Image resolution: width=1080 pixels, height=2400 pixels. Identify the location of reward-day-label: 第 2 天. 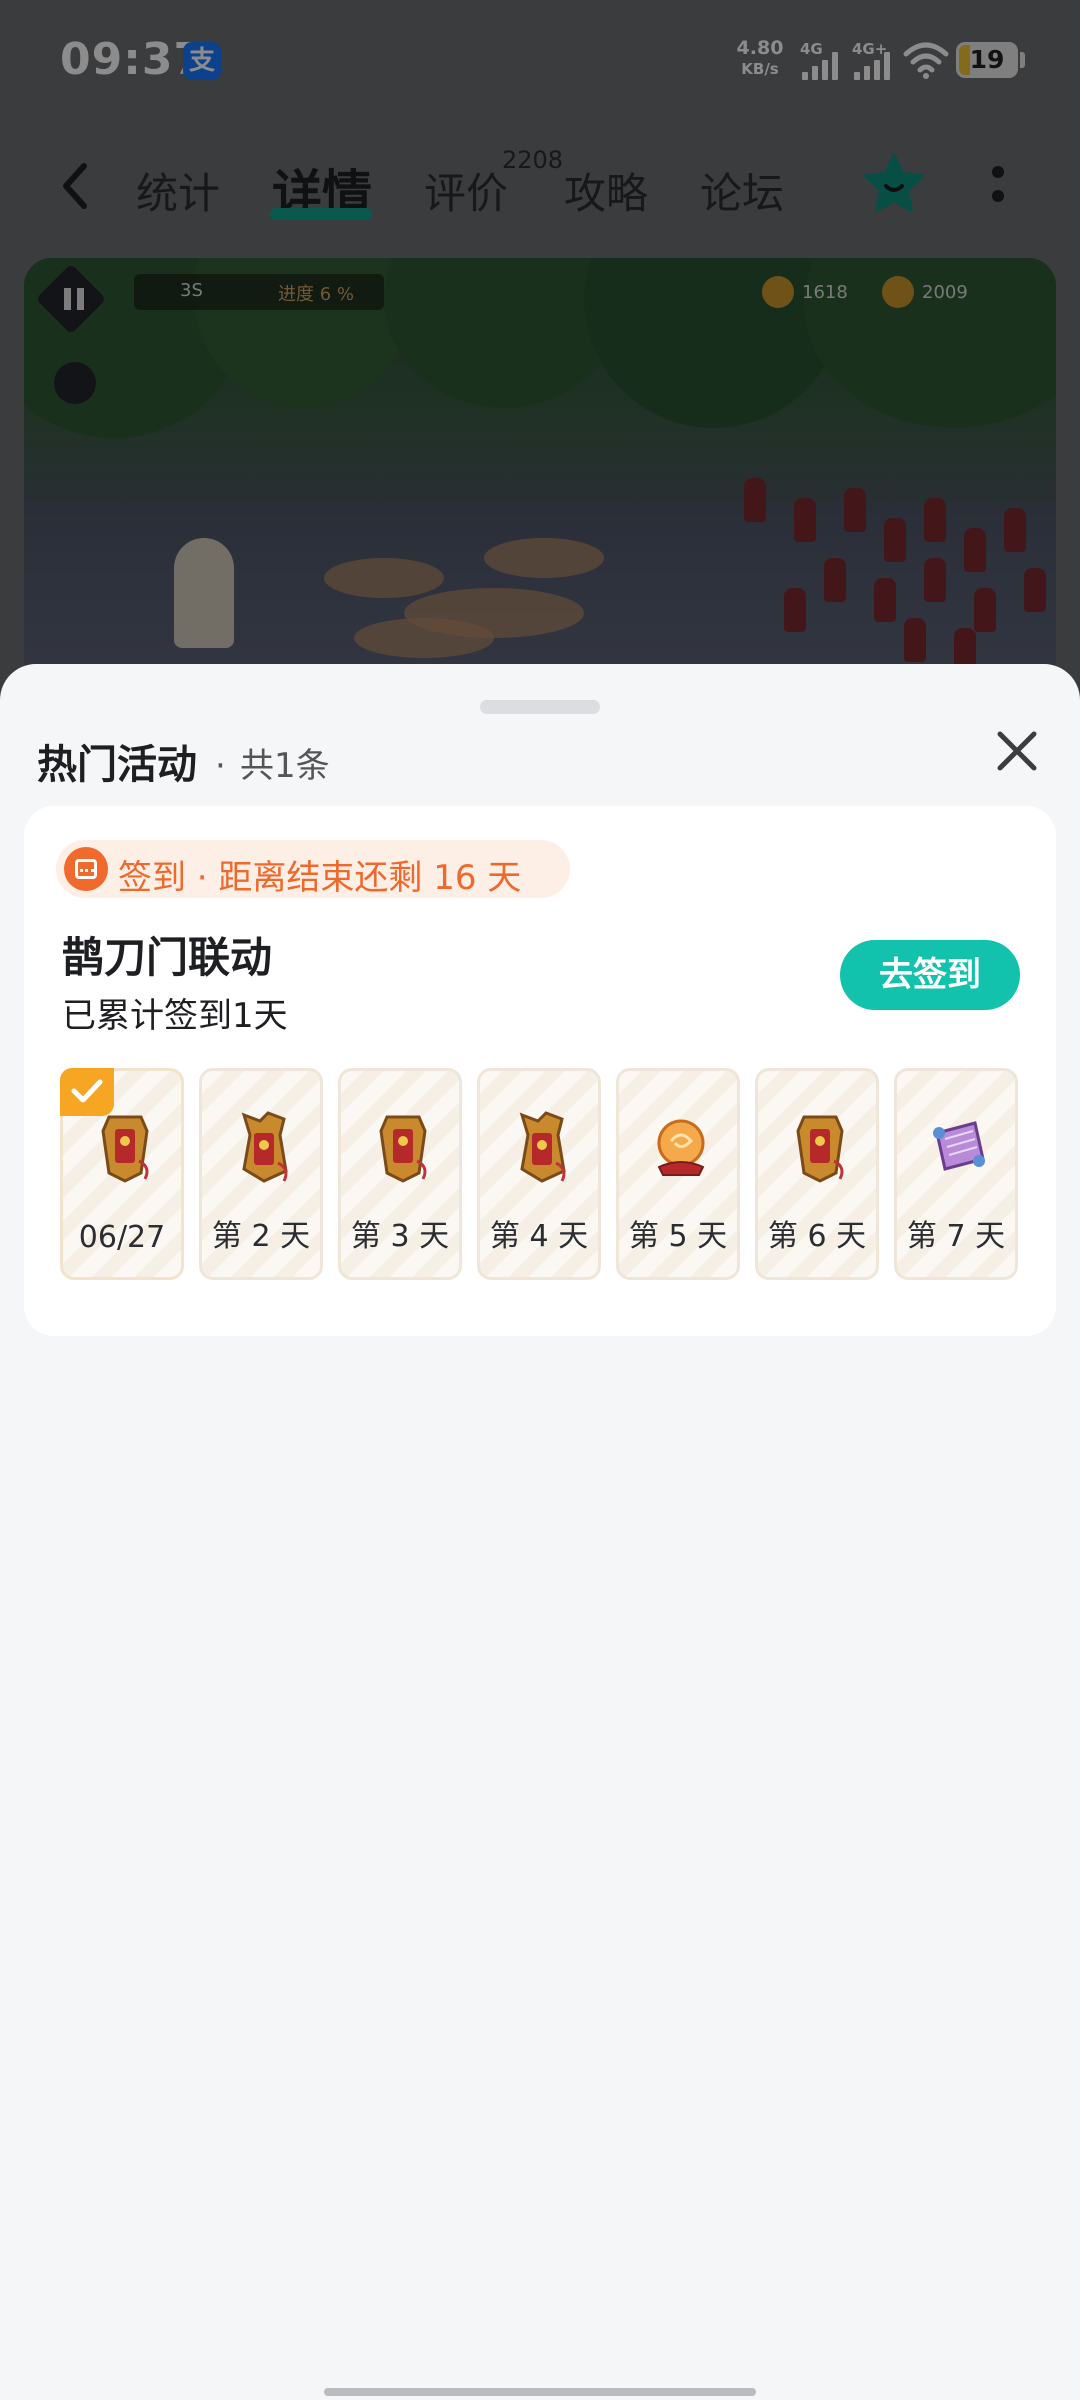
(261, 1236).